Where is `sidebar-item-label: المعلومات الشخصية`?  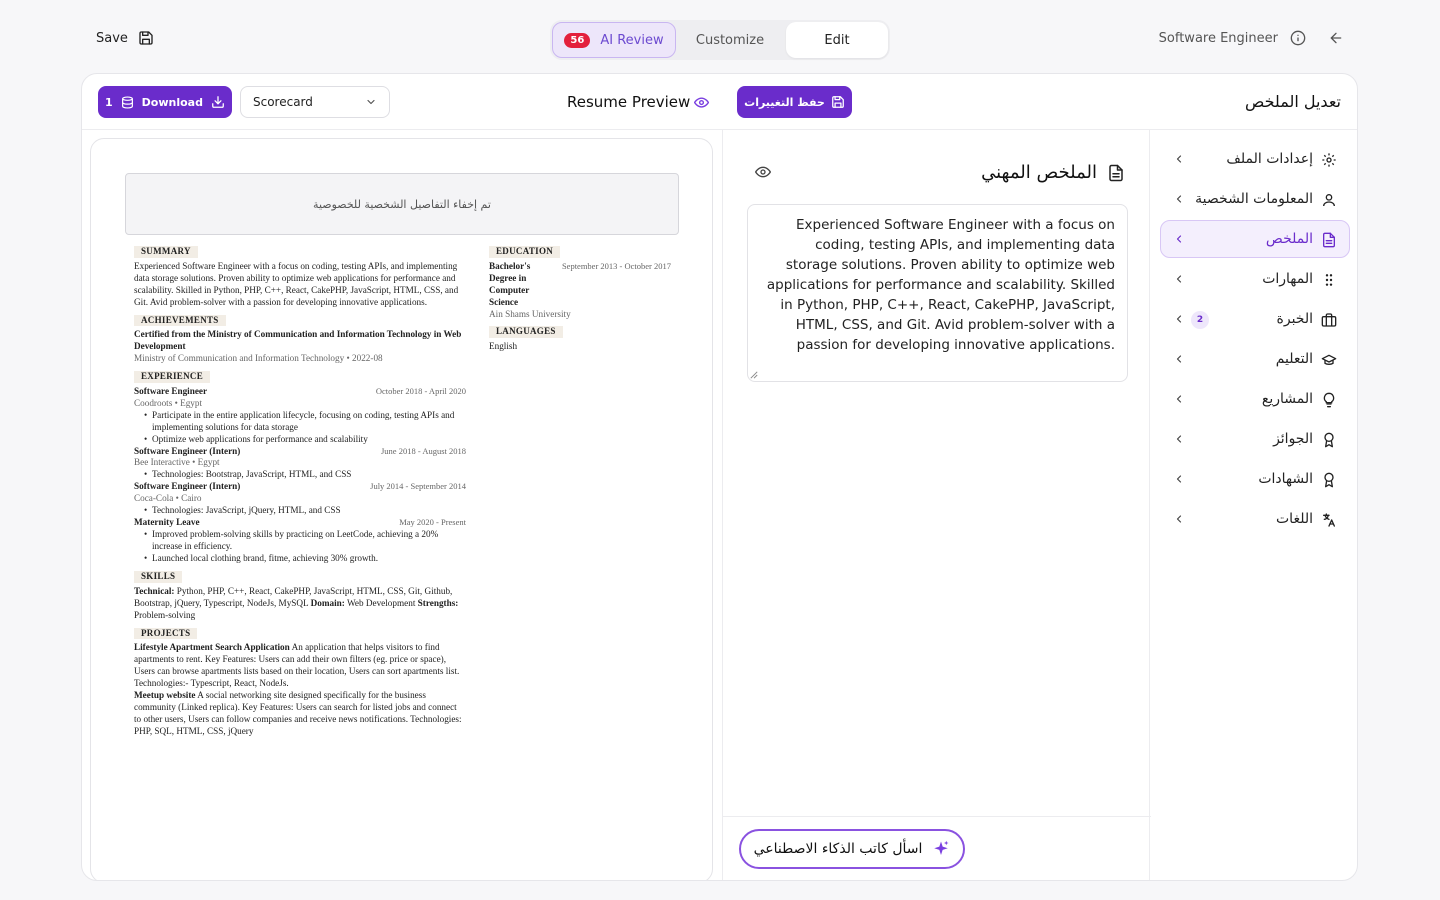 sidebar-item-label: المعلومات الشخصية is located at coordinates (1254, 199).